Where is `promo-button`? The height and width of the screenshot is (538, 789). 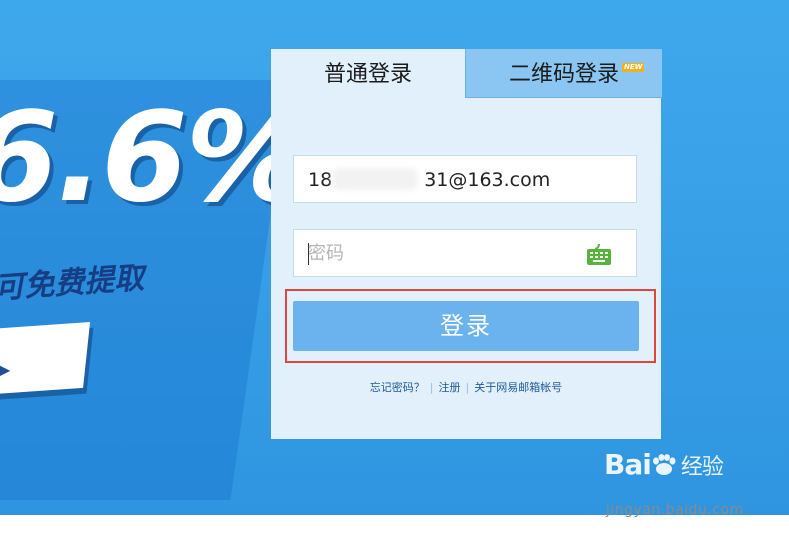 promo-button is located at coordinates (45, 359).